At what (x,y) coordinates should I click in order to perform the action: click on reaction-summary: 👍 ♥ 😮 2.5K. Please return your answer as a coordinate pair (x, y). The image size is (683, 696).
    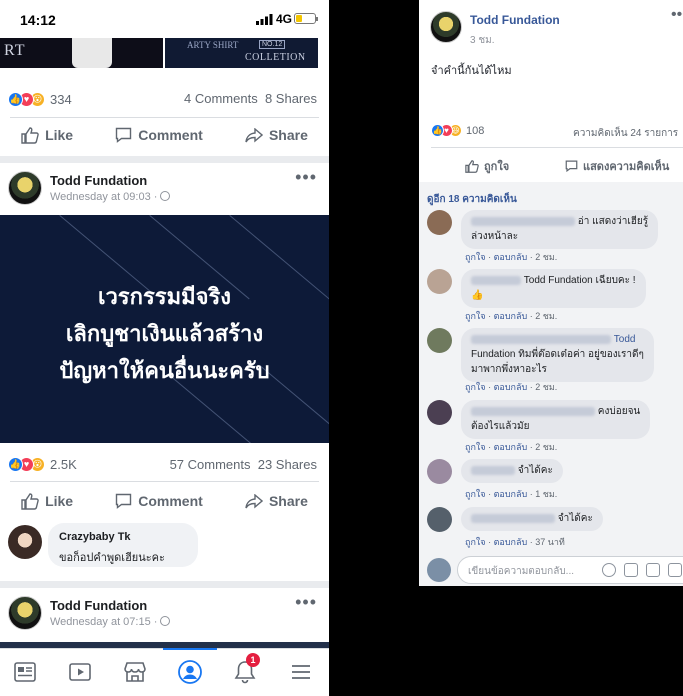
    Looking at the image, I should click on (42, 464).